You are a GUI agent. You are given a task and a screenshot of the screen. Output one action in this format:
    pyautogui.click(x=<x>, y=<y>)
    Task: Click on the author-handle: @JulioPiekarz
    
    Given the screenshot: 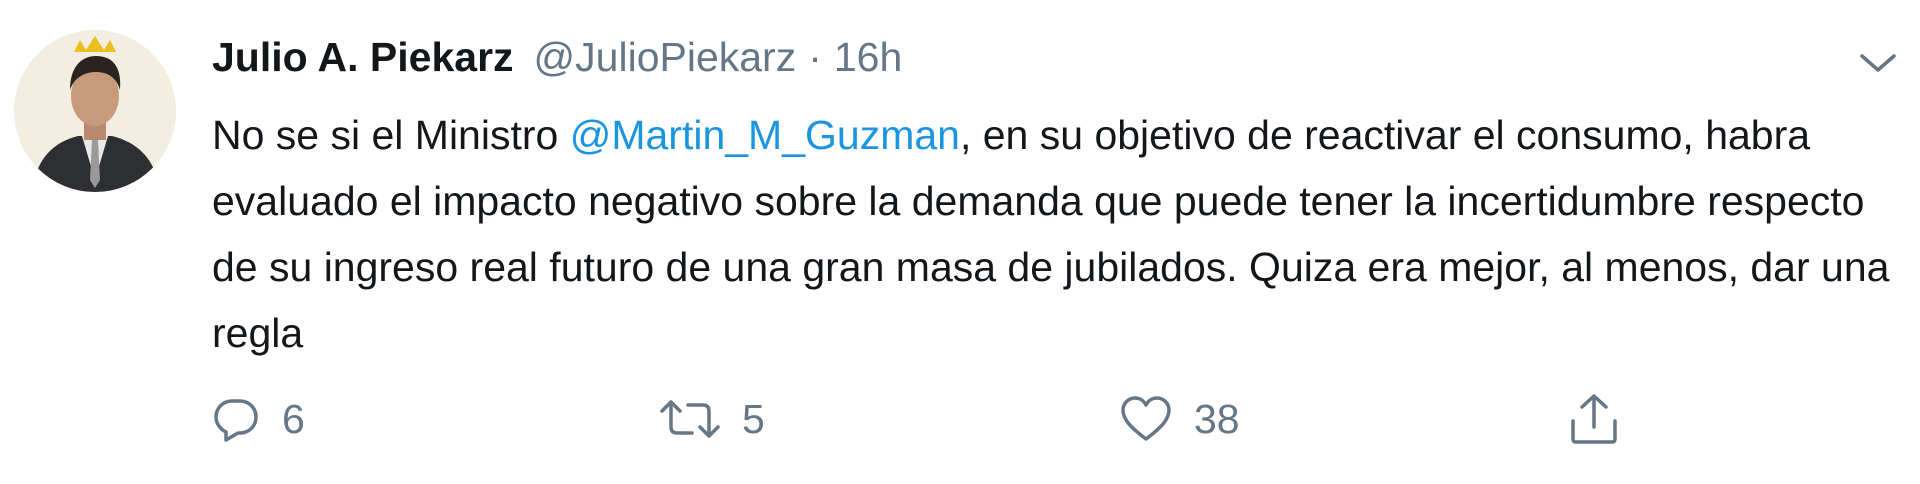 What is the action you would take?
    pyautogui.click(x=665, y=57)
    